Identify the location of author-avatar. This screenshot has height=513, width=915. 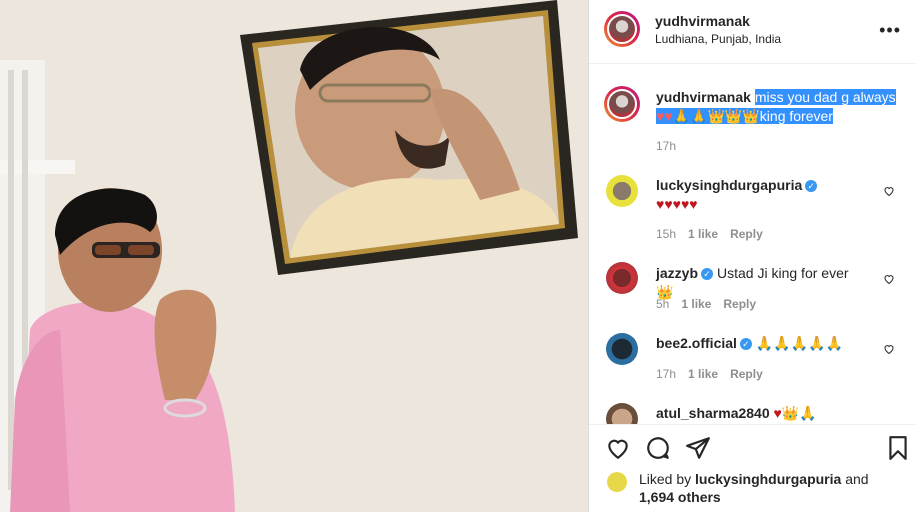
(622, 29).